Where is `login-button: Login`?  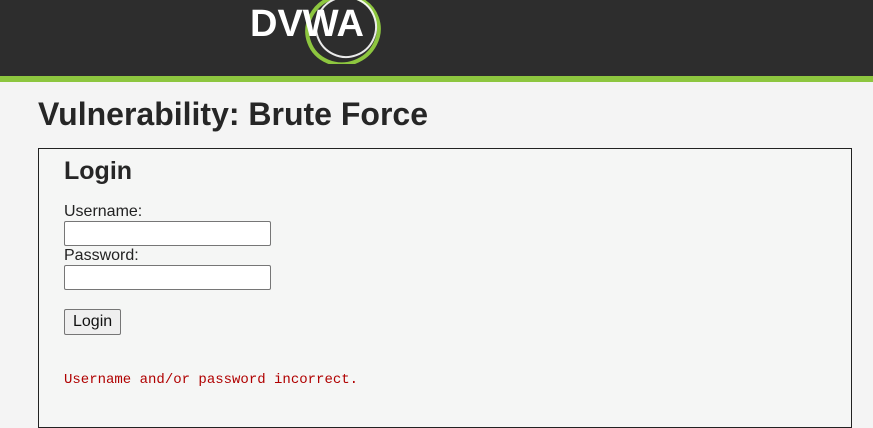 login-button: Login is located at coordinates (93, 322).